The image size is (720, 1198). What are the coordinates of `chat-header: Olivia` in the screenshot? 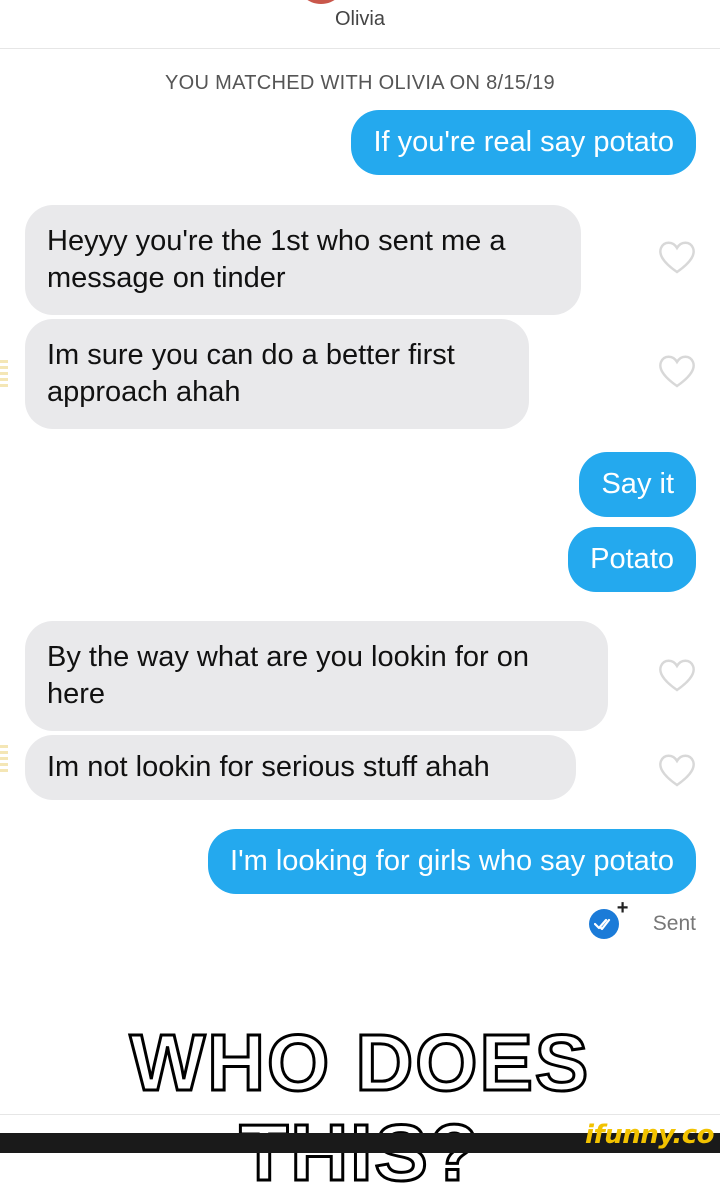 It's located at (360, 24).